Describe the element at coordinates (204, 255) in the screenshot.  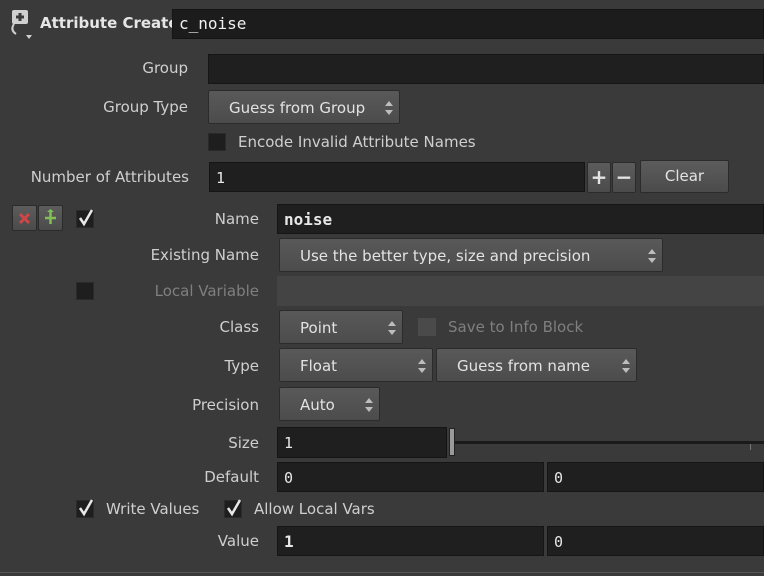
I see `existing-name-label: Existing Name` at that location.